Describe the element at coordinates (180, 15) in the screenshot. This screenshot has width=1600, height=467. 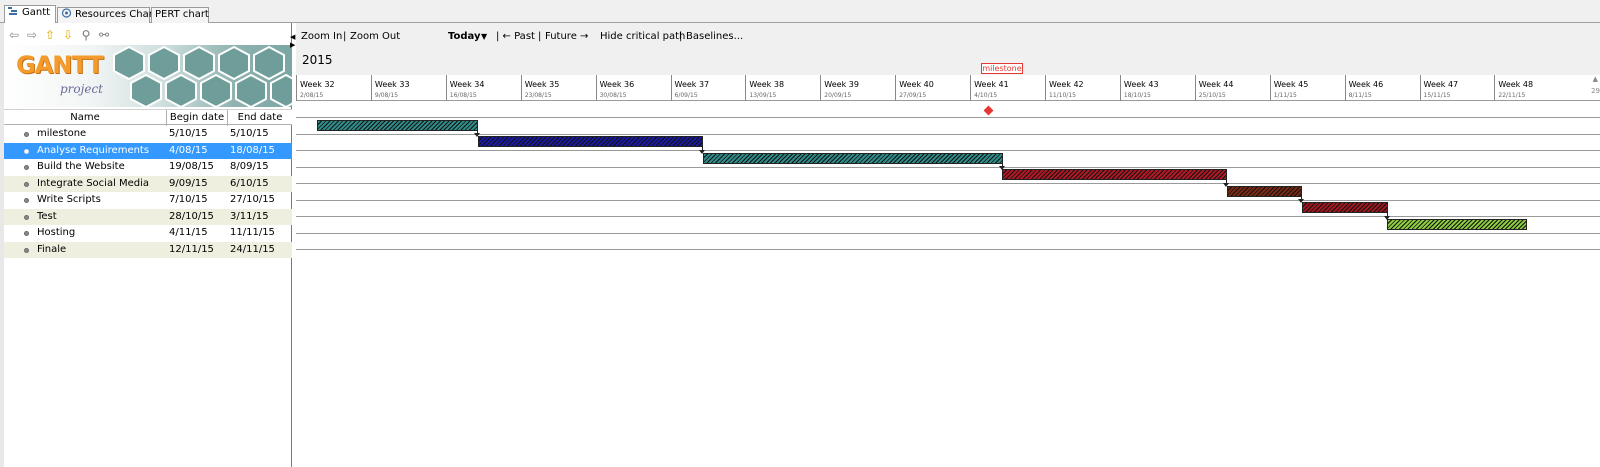
I see `tab-pert-chart: PERT chart` at that location.